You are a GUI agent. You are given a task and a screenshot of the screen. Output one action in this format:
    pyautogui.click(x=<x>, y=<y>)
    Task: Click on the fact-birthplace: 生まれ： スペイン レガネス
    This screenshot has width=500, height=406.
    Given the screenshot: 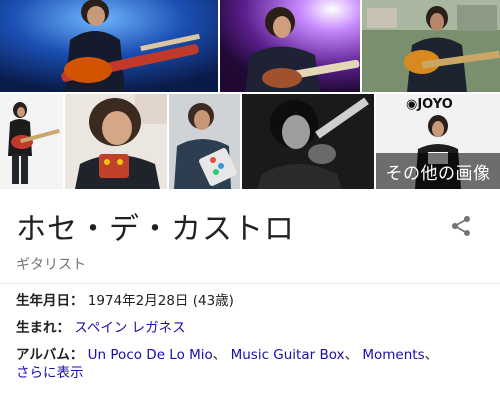 What is the action you would take?
    pyautogui.click(x=251, y=328)
    